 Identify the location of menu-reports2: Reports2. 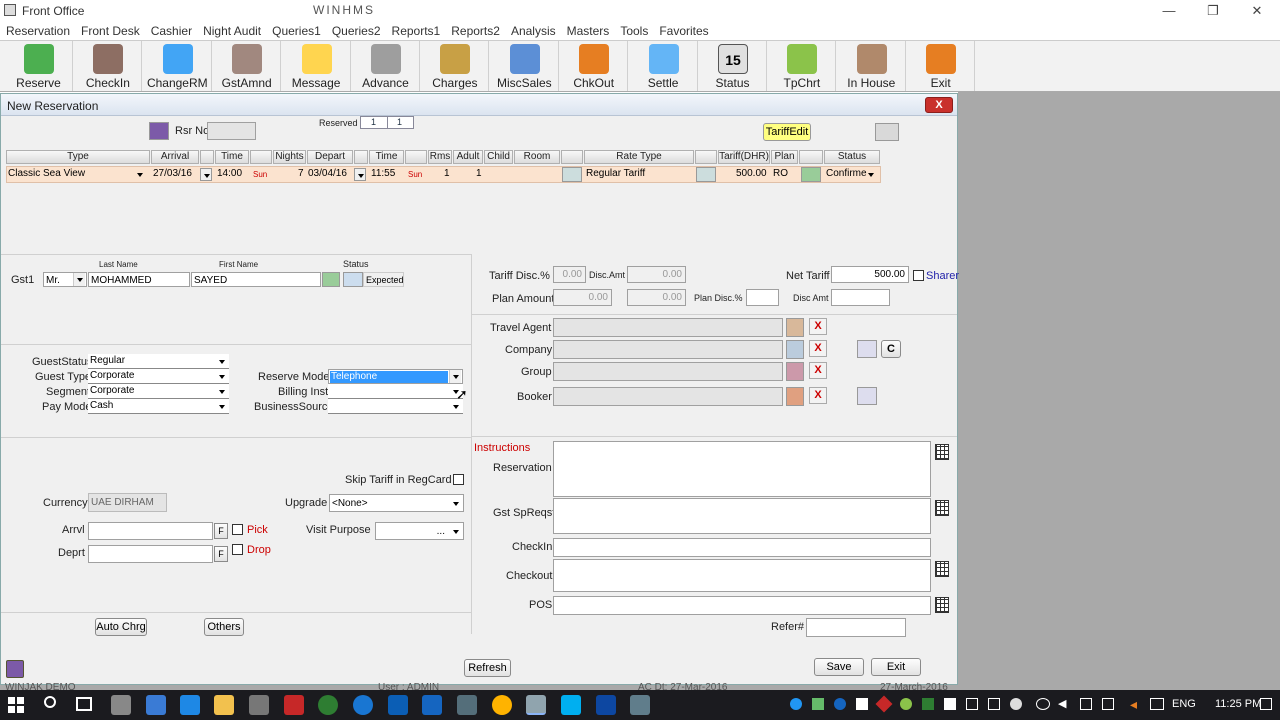
(475, 30).